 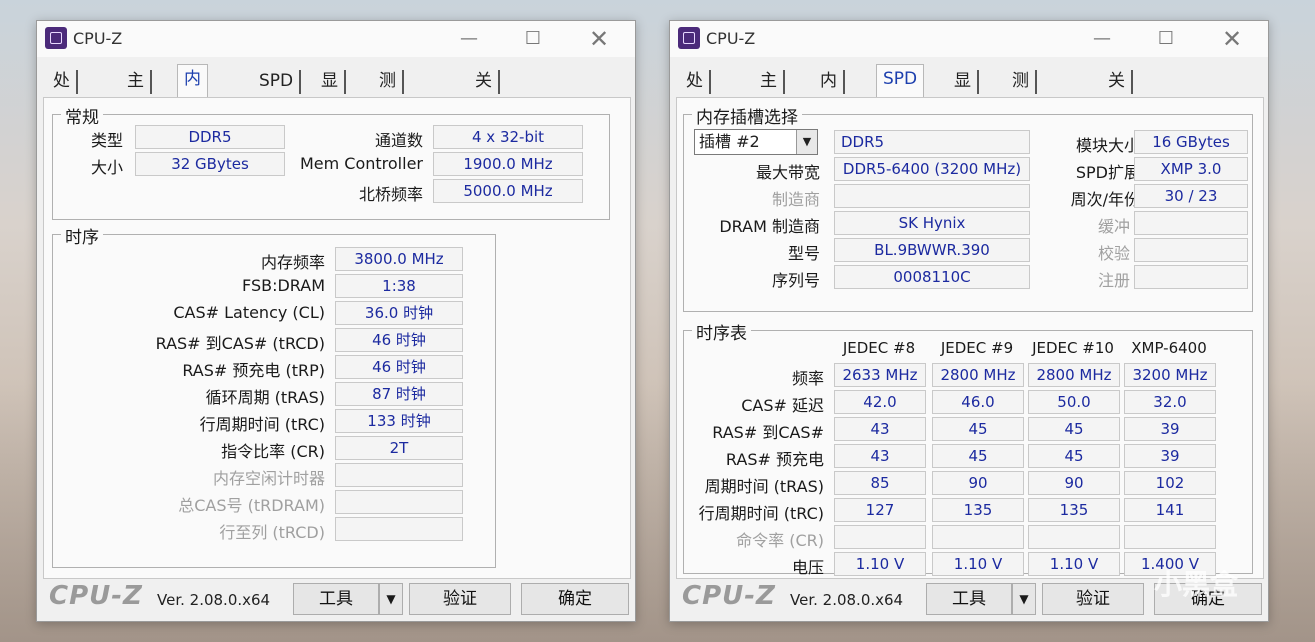 What do you see at coordinates (1191, 196) in the screenshot?
I see `week-year-value: 30 / 23` at bounding box center [1191, 196].